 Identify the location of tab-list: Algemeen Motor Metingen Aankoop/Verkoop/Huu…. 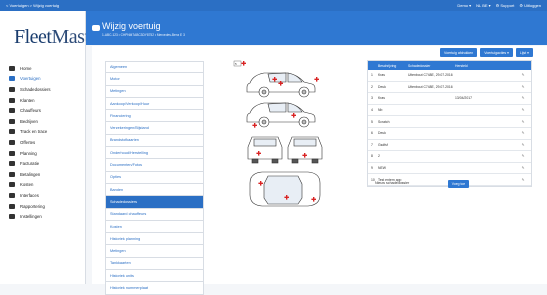
(154, 178).